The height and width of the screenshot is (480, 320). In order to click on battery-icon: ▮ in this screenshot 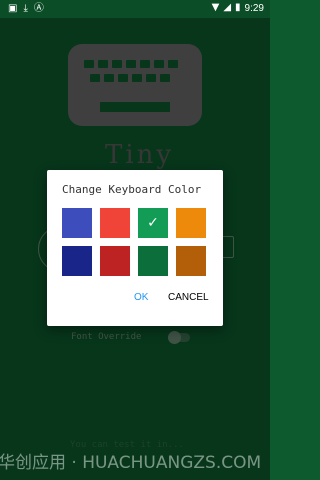, I will do `click(238, 7)`.